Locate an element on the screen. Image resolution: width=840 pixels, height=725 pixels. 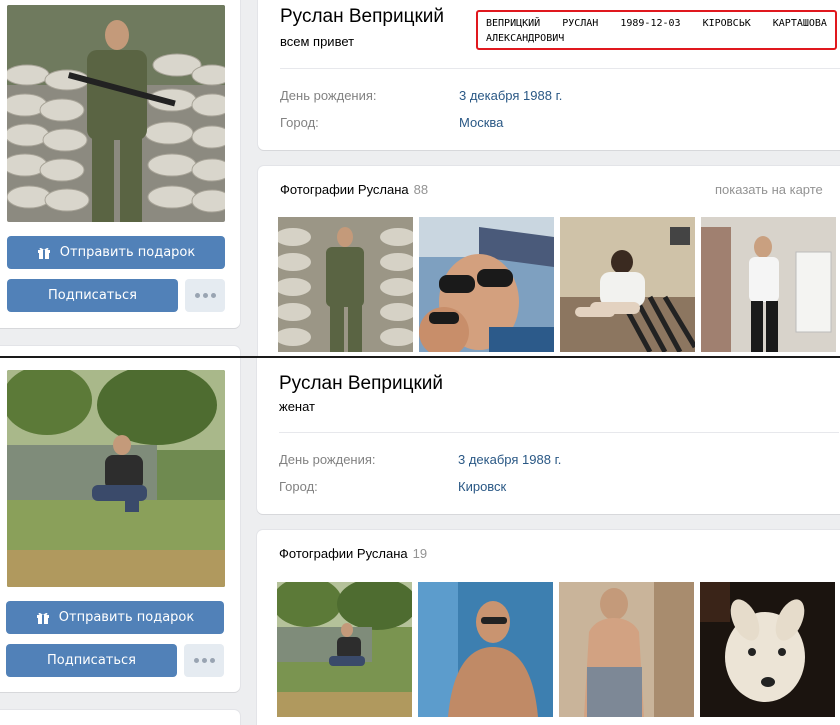
photos-header: Фотографии Руслана 88 is located at coordinates (354, 189).